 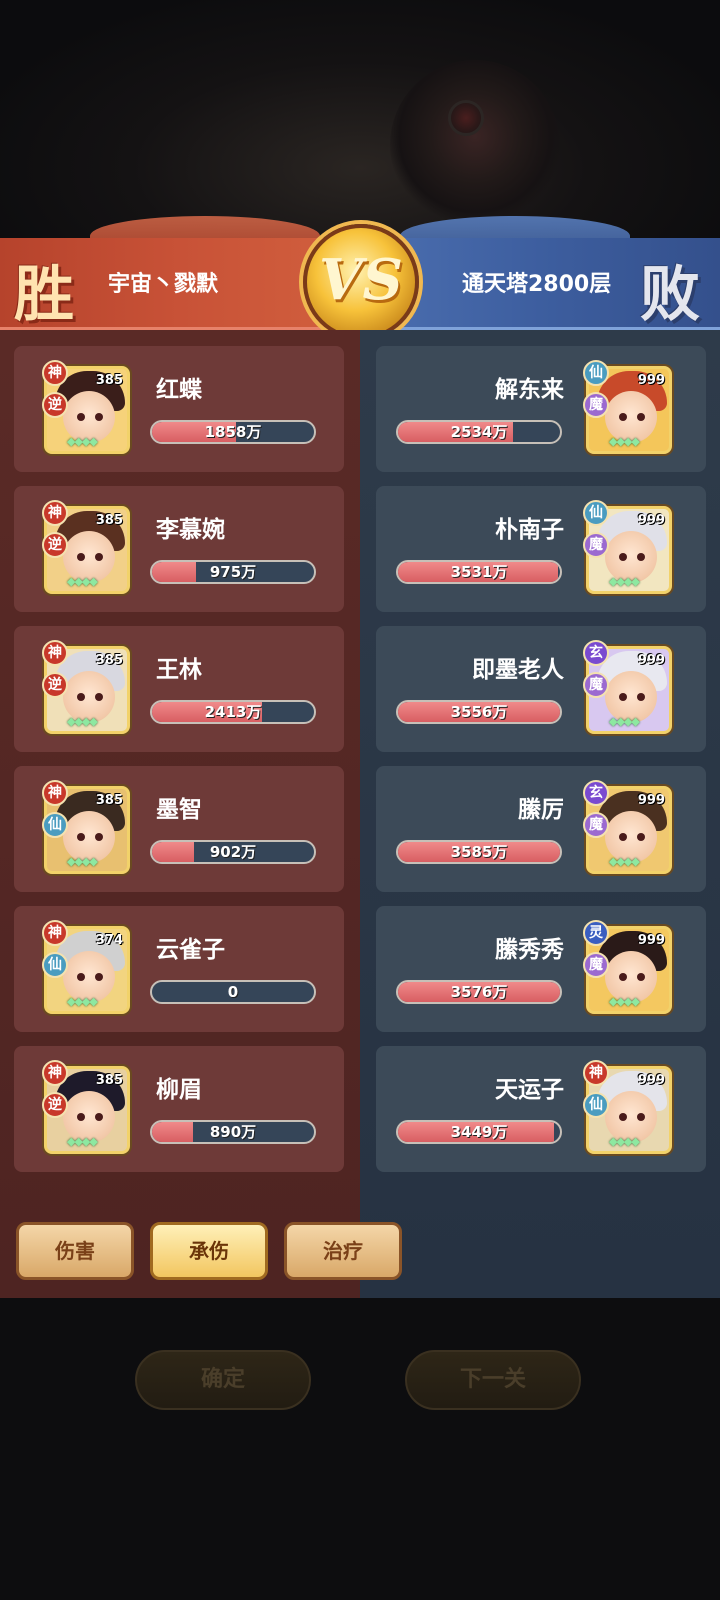 What do you see at coordinates (361, 282) in the screenshot?
I see `vs-badge: VS` at bounding box center [361, 282].